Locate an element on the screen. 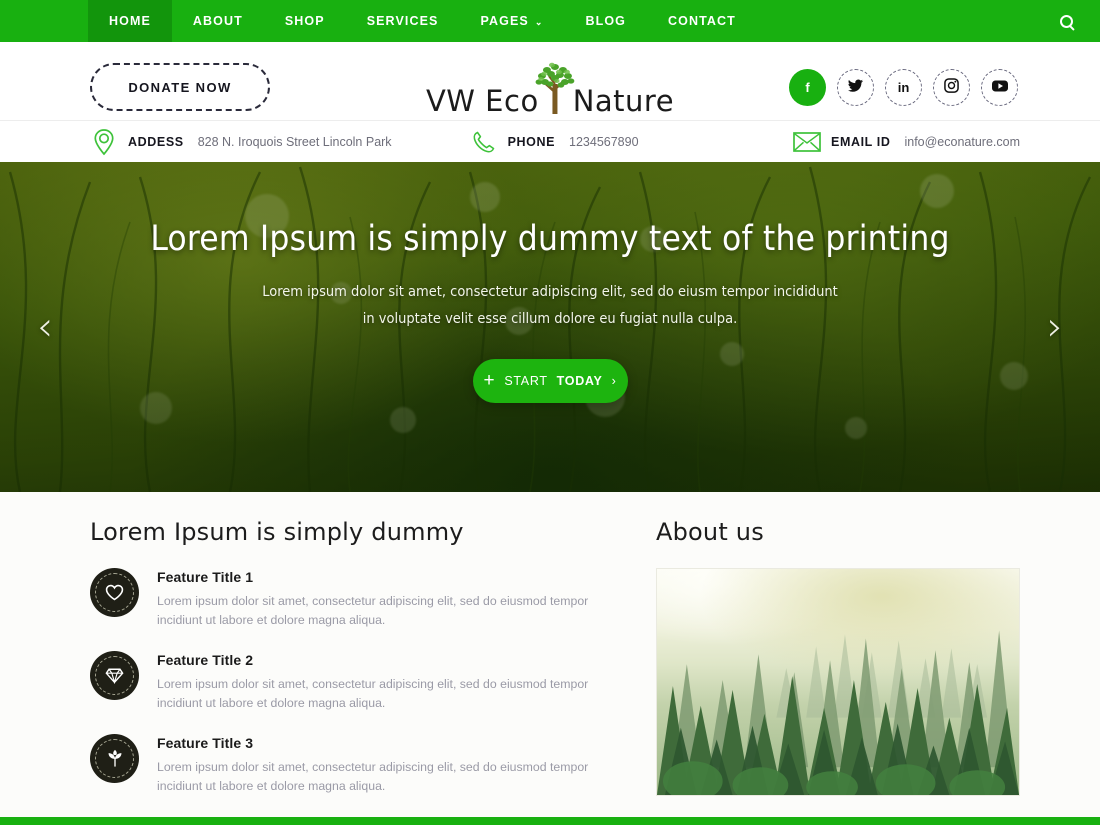 This screenshot has height=825, width=1100. address-label: ADDESS is located at coordinates (156, 141).